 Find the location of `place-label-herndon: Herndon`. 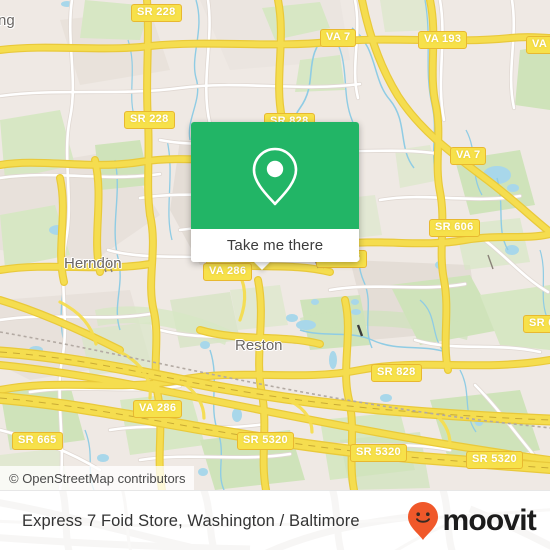

place-label-herndon: Herndon is located at coordinates (93, 263).